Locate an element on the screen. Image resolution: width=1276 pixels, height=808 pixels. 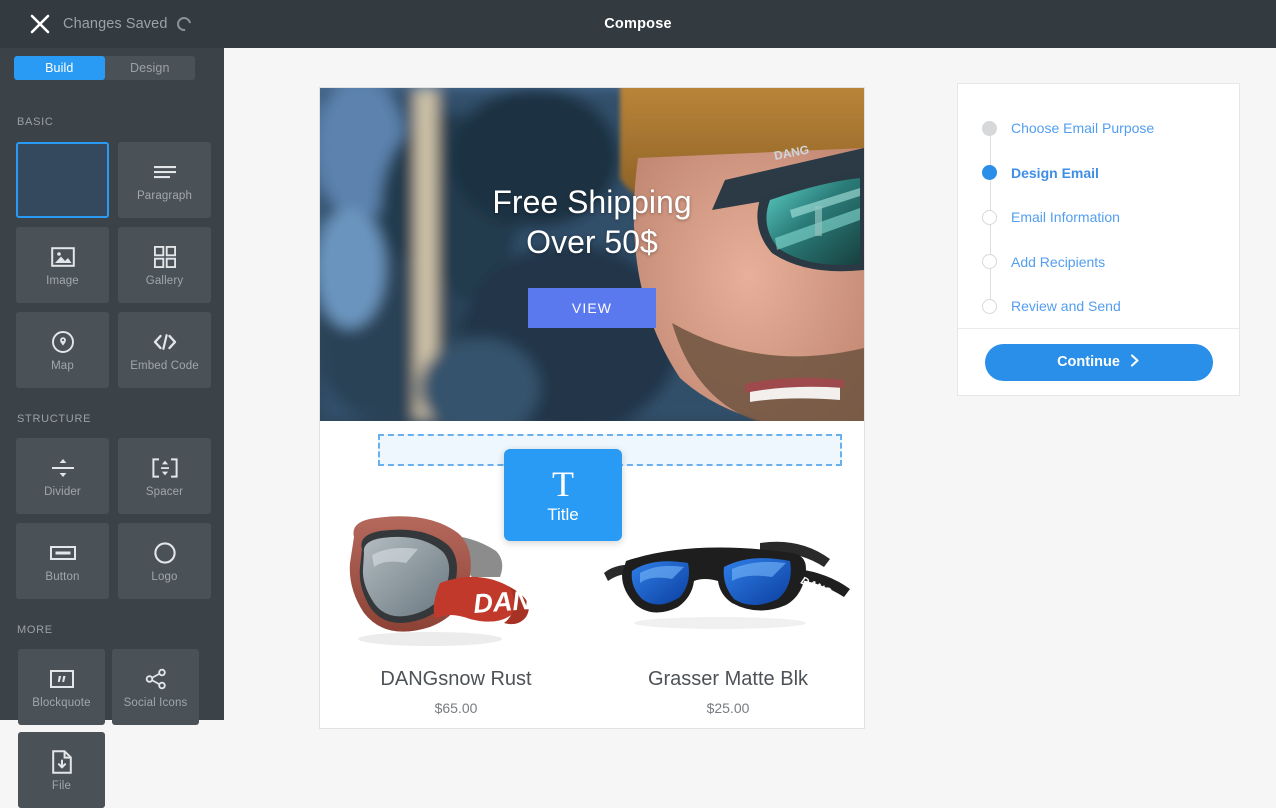
hero-headline-line2: Over 50$ is located at coordinates (592, 241).